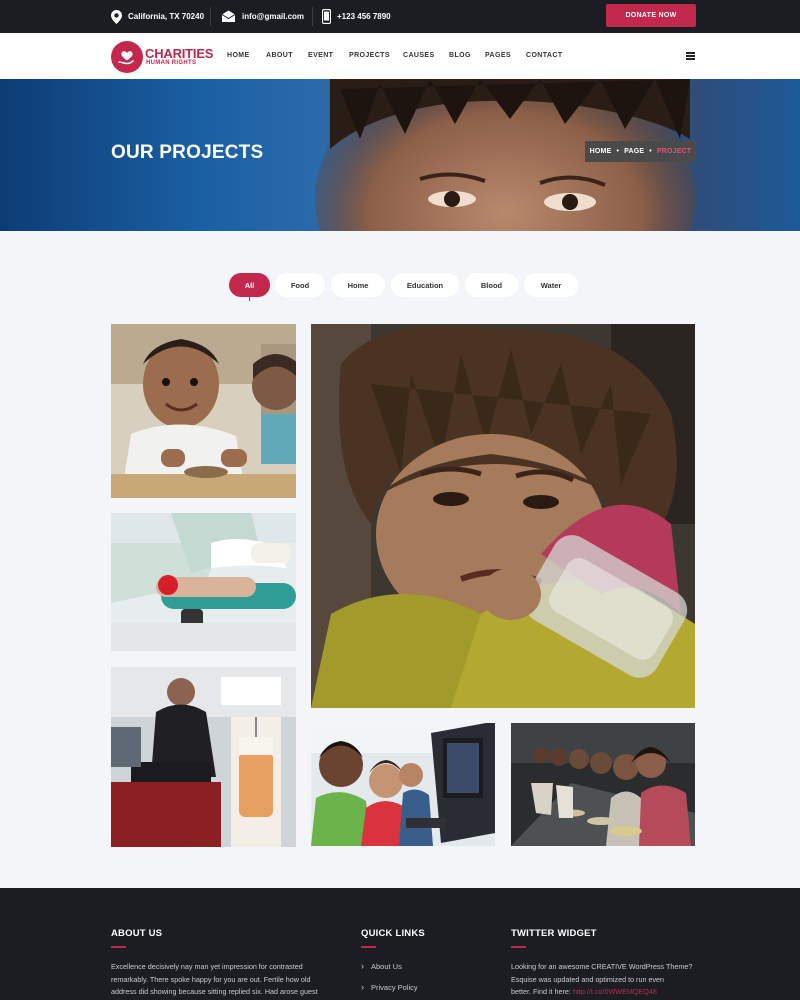 The height and width of the screenshot is (1000, 800). Describe the element at coordinates (273, 16) in the screenshot. I see `email-text: info@gmail.com` at that location.